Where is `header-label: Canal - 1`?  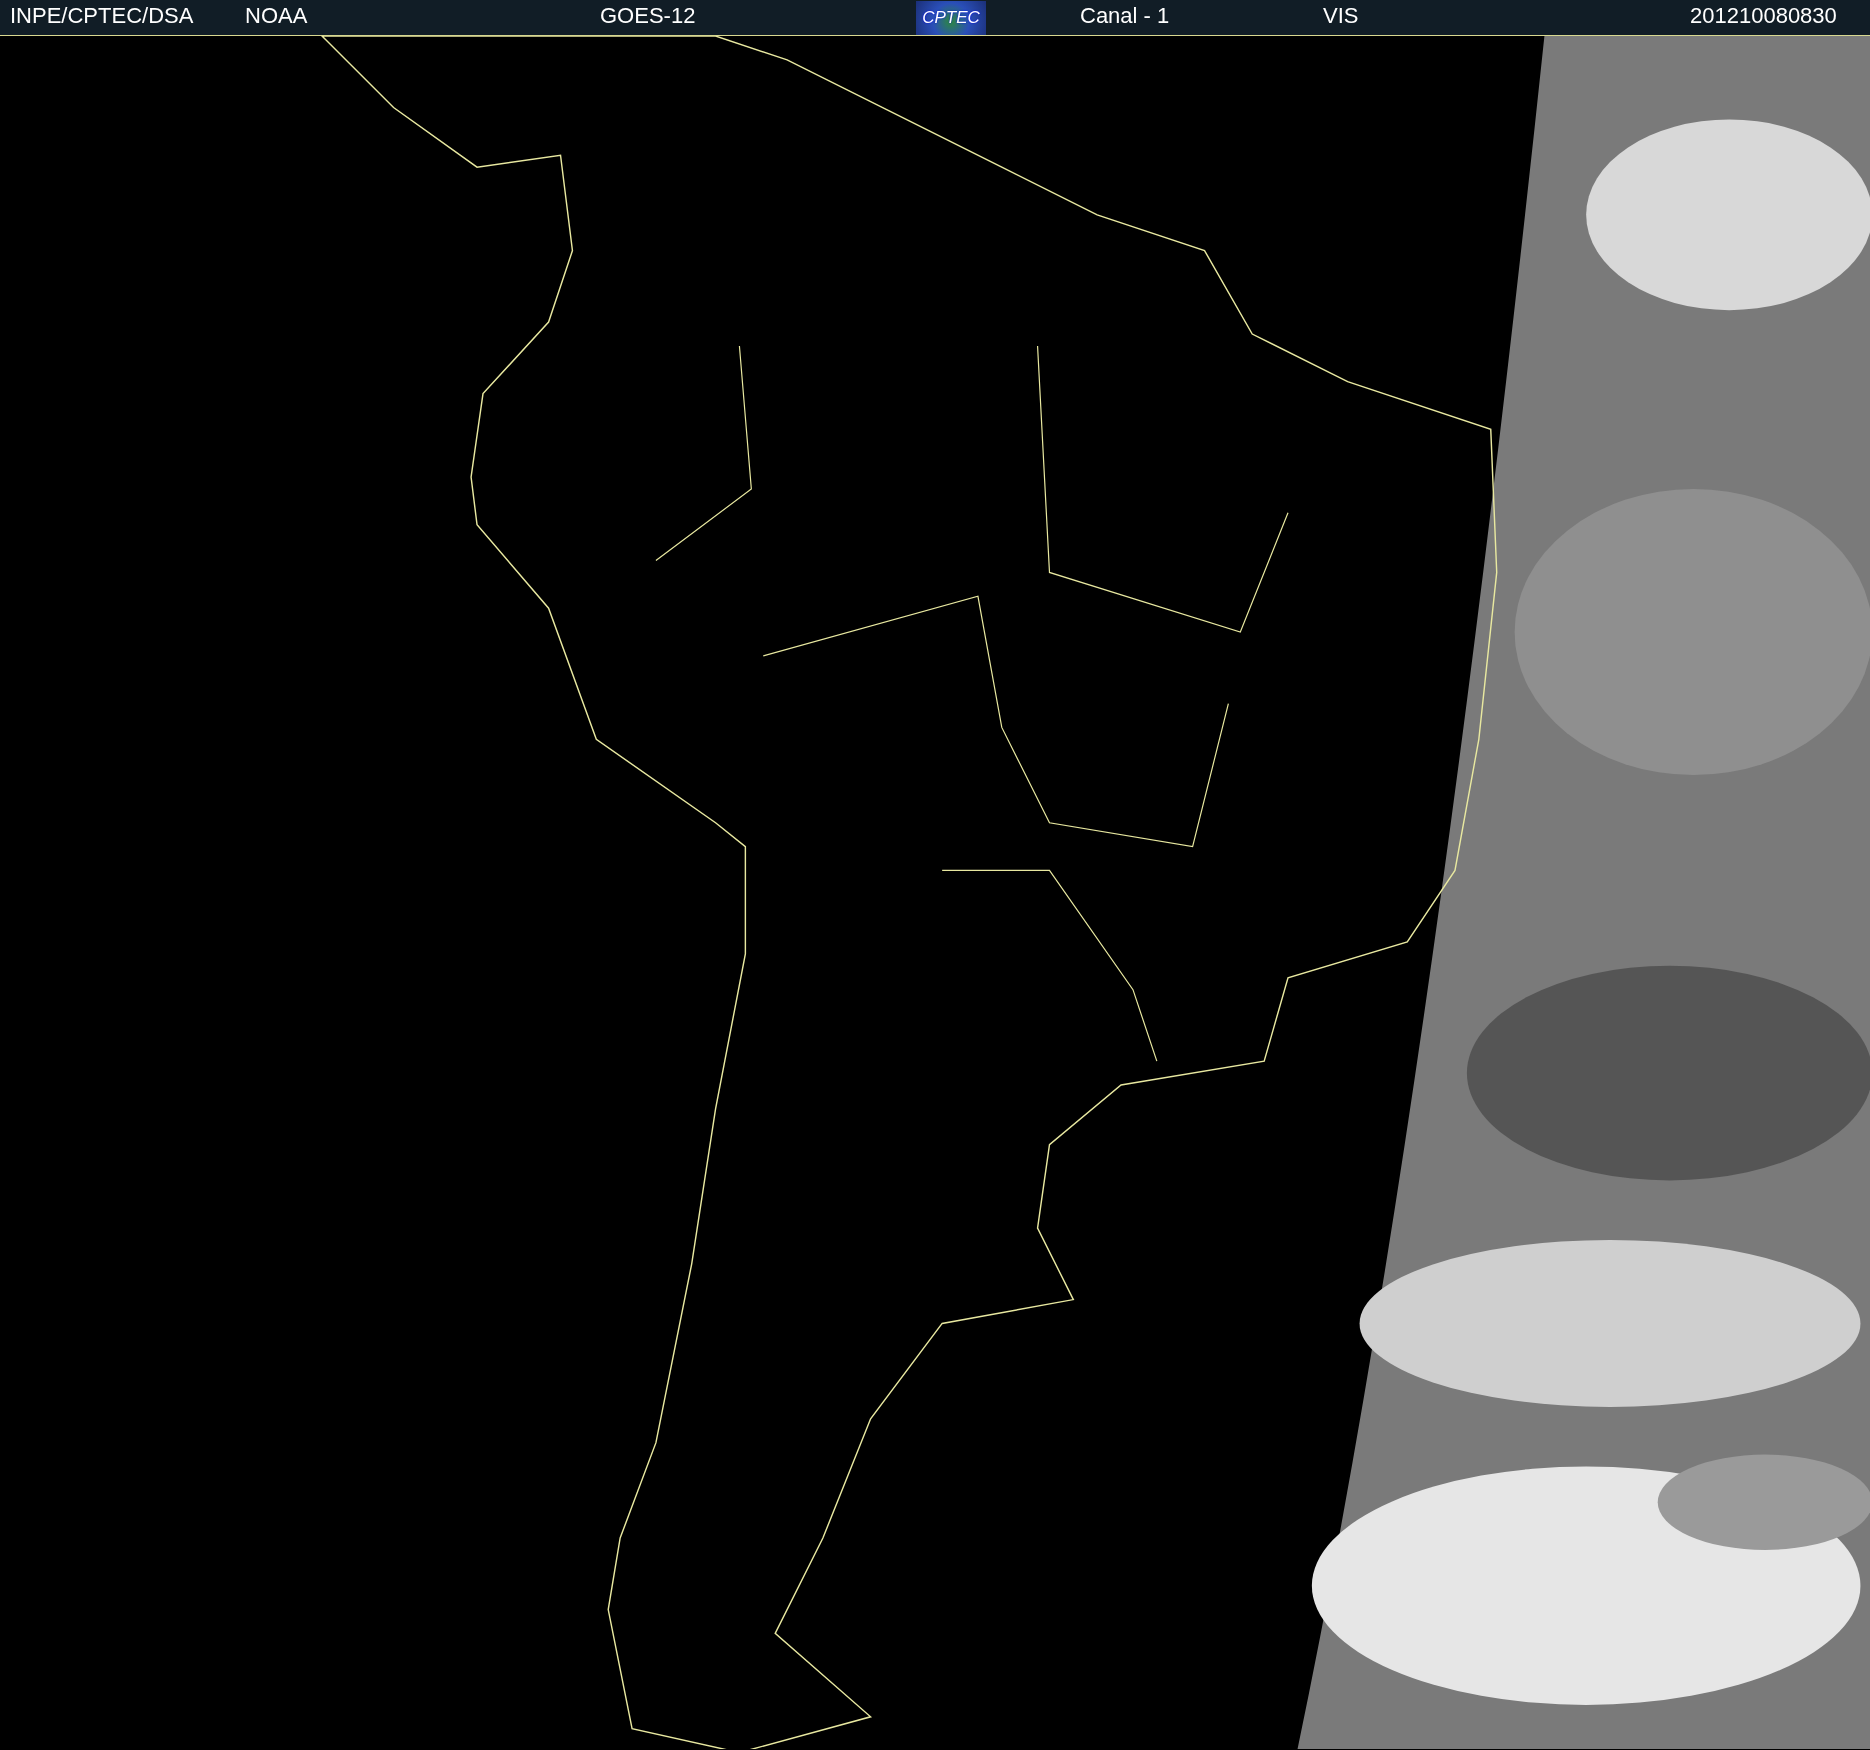
header-label: Canal - 1 is located at coordinates (1125, 15).